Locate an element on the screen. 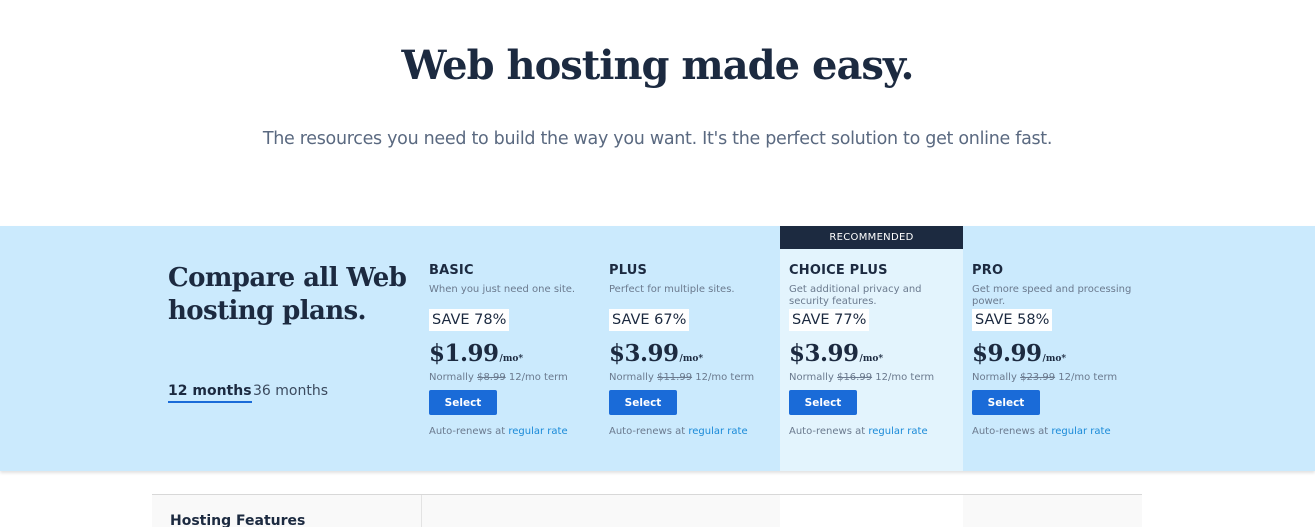 The width and height of the screenshot is (1315, 527). plan-price: $1.99 is located at coordinates (464, 353).